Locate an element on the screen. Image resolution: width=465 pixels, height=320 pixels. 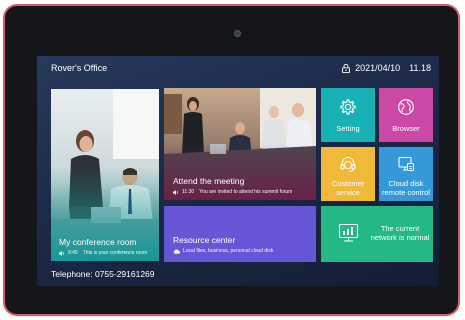
telephone-number: Telephone: 0755-29161269 is located at coordinates (103, 274).